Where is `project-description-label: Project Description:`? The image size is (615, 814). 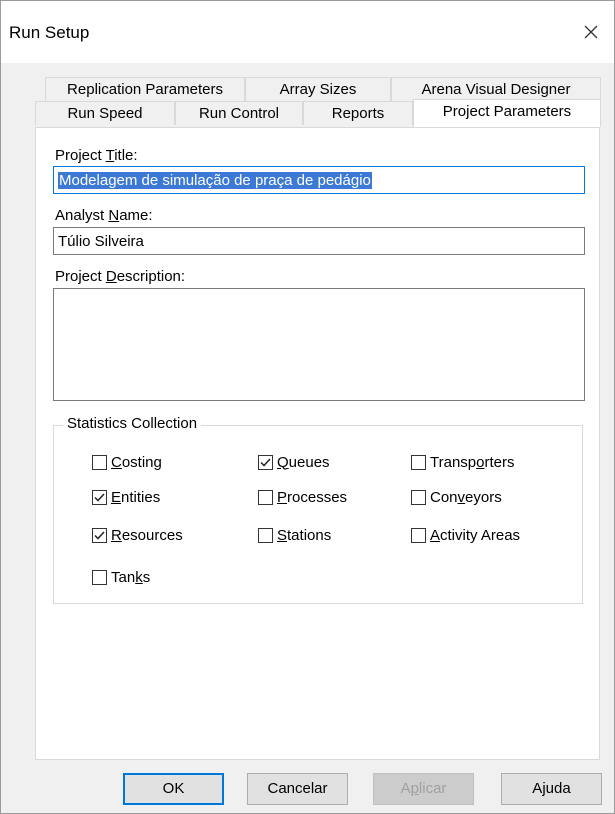 project-description-label: Project Description: is located at coordinates (120, 276).